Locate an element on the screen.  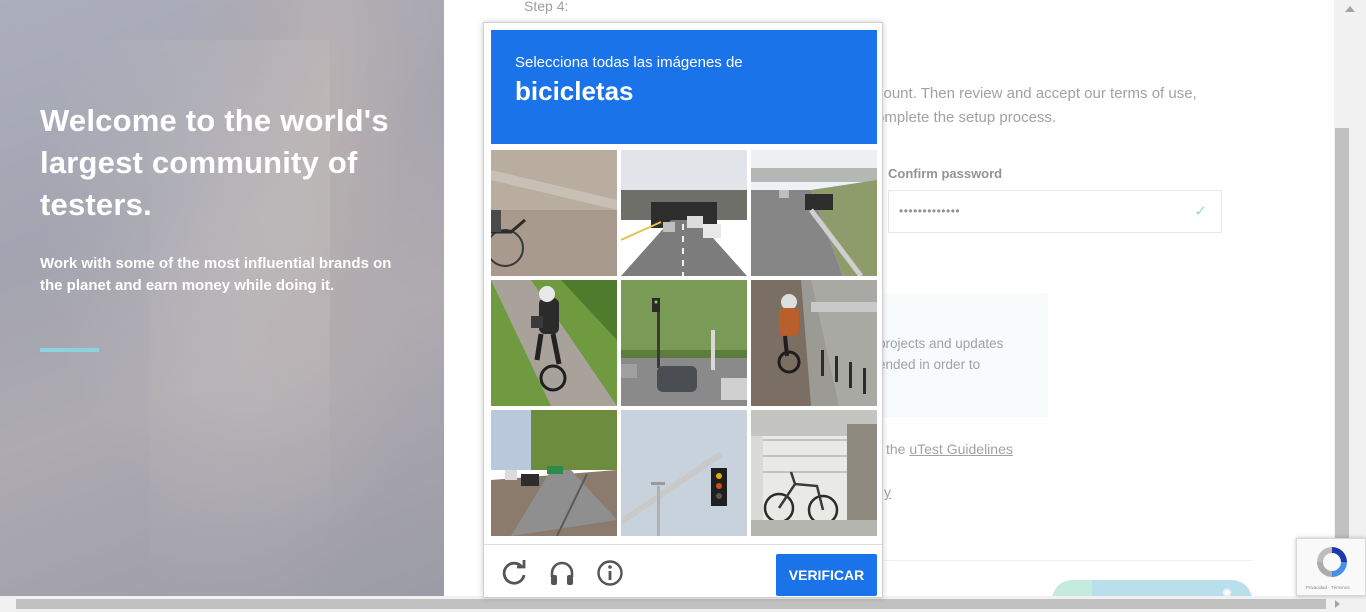
horizontal-scrollbar is located at coordinates (683, 604).